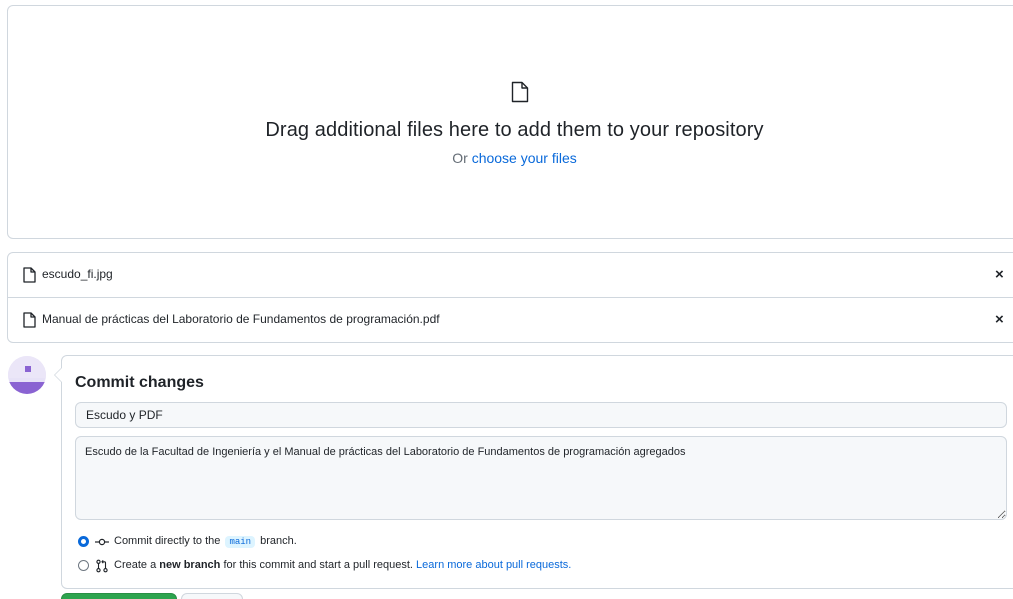 The width and height of the screenshot is (1013, 599). Describe the element at coordinates (83, 541) in the screenshot. I see `commit-direct-radio` at that location.